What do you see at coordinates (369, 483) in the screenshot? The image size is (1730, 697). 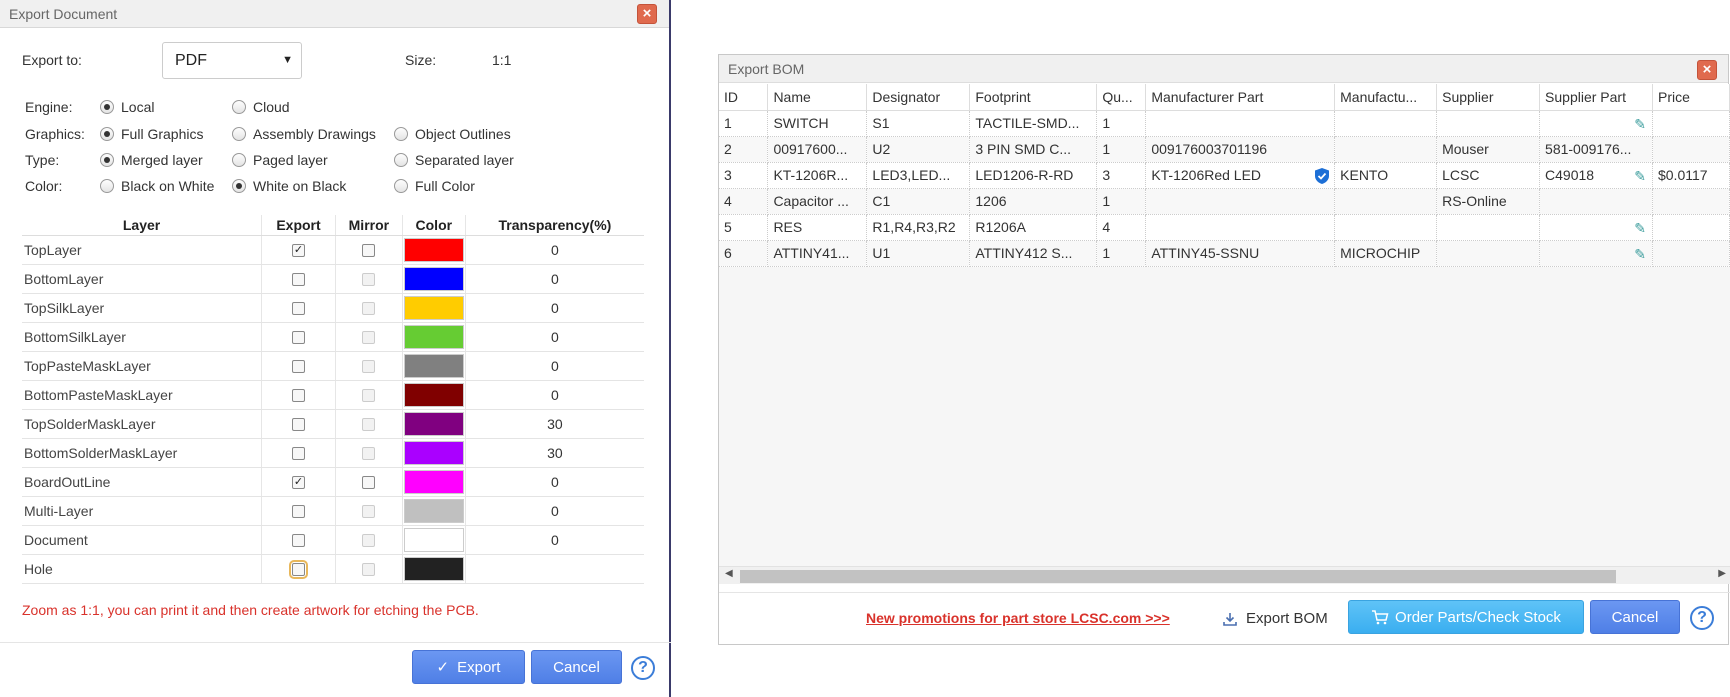 I see `mirror-checkbox` at bounding box center [369, 483].